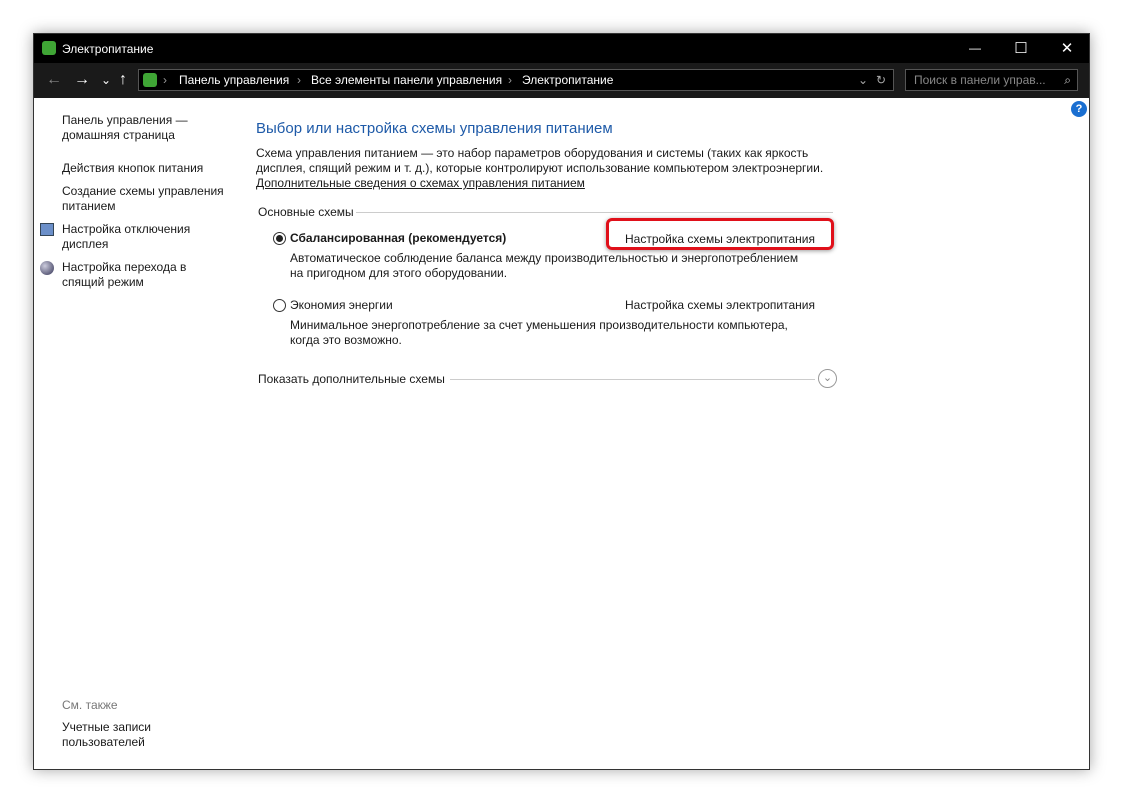 The height and width of the screenshot is (802, 1122). I want to click on breadcrumb-all-items: Все элементы панели управления, so click(406, 80).